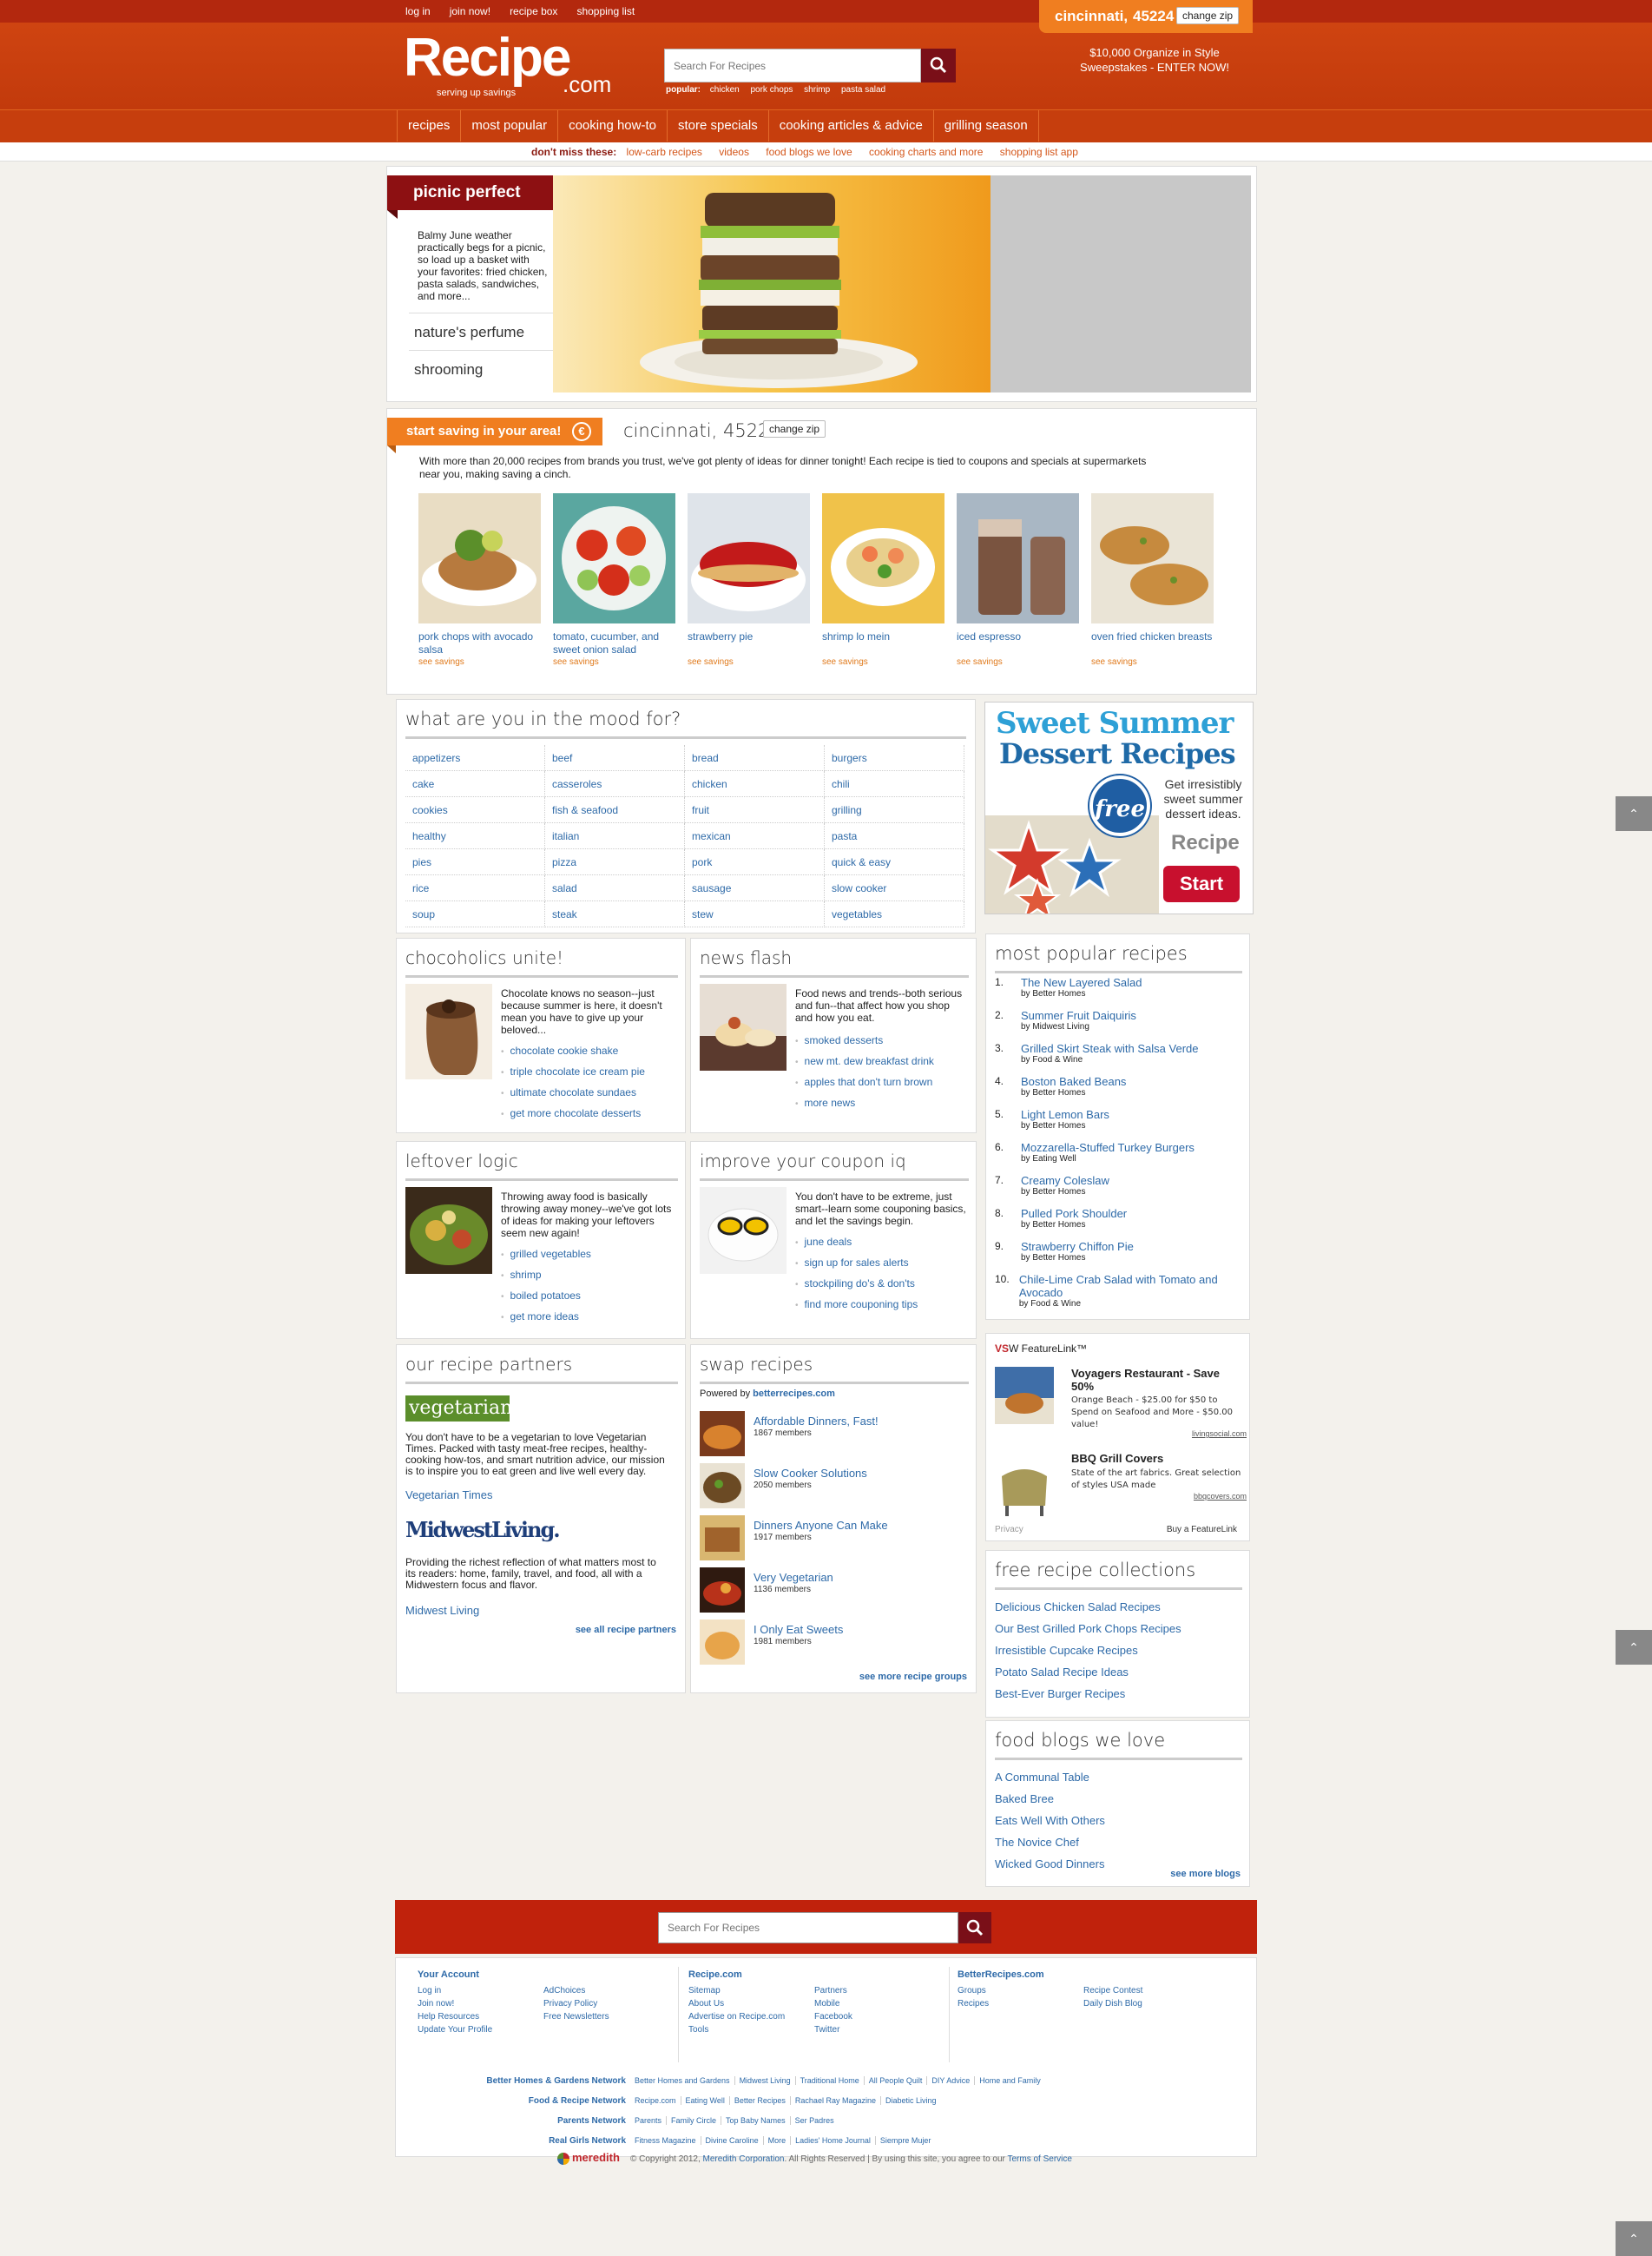 The width and height of the screenshot is (1652, 2256). What do you see at coordinates (1018, 643) in the screenshot?
I see `recipe-name: iced espresso` at bounding box center [1018, 643].